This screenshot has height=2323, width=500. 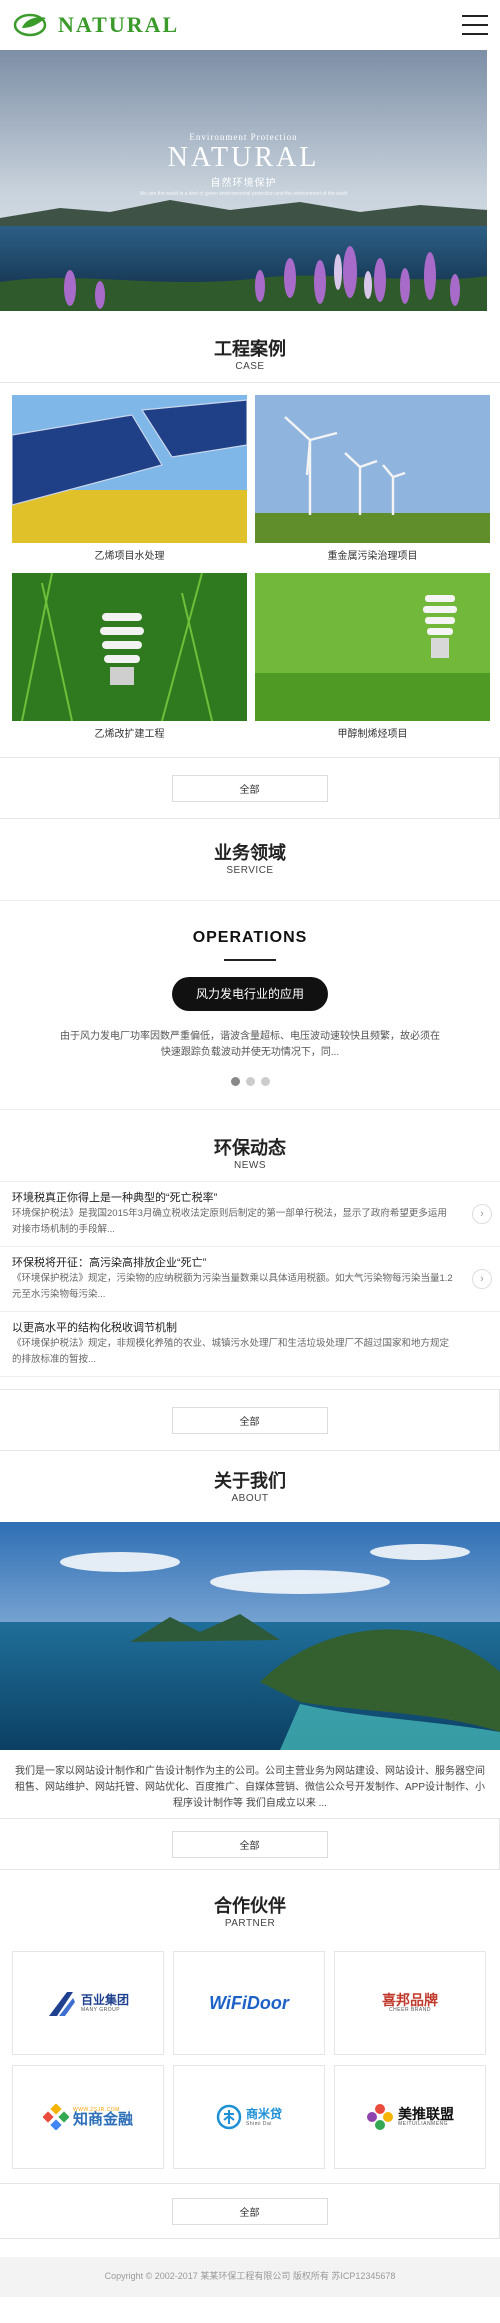 I want to click on slider-dots, so click(x=250, y=1081).